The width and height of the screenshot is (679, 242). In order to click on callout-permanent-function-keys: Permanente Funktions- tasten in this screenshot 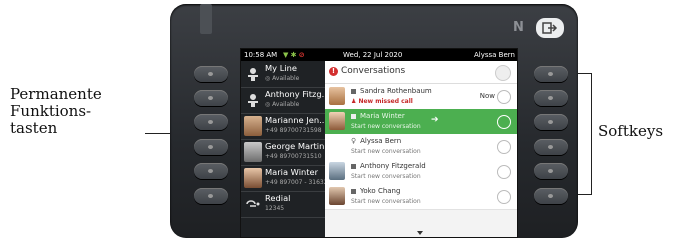, I will do `click(90, 111)`.